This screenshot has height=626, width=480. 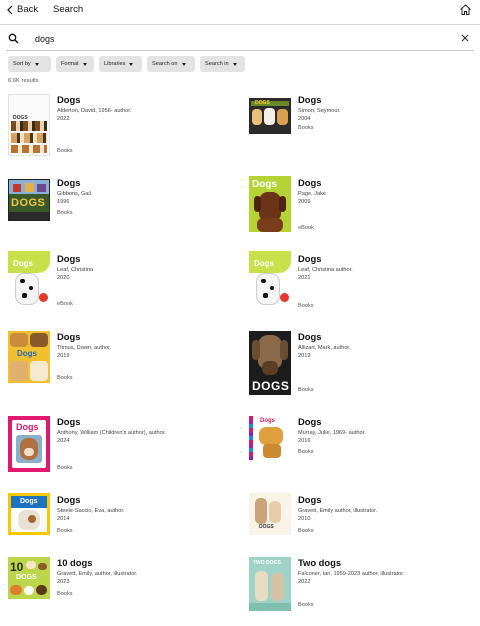 What do you see at coordinates (312, 194) in the screenshot?
I see `book-author: Page, Jake` at bounding box center [312, 194].